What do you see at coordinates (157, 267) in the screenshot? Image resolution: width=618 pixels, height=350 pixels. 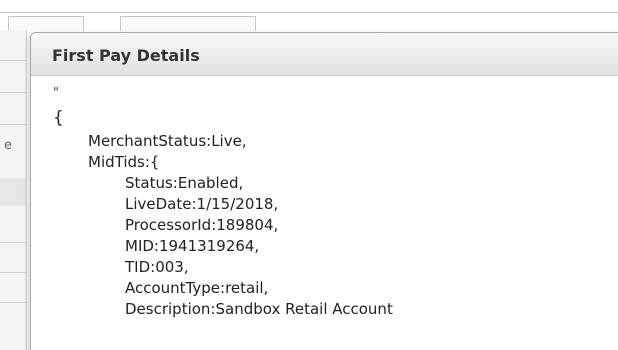 I see `mid-tid-tid-line: TID:003,` at bounding box center [157, 267].